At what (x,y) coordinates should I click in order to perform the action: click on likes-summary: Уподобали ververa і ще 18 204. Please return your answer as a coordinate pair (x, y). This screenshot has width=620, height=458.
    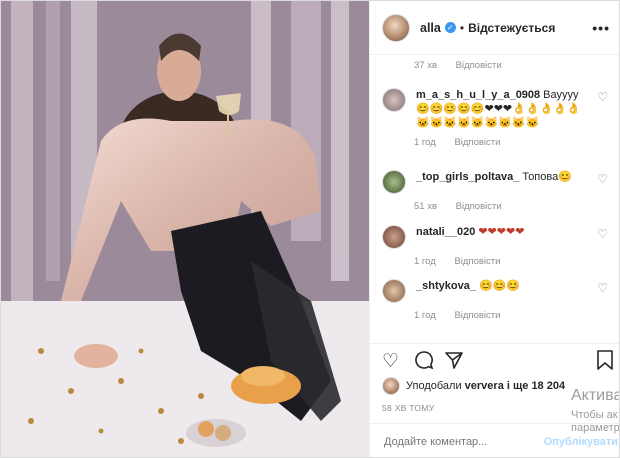
    Looking at the image, I should click on (473, 386).